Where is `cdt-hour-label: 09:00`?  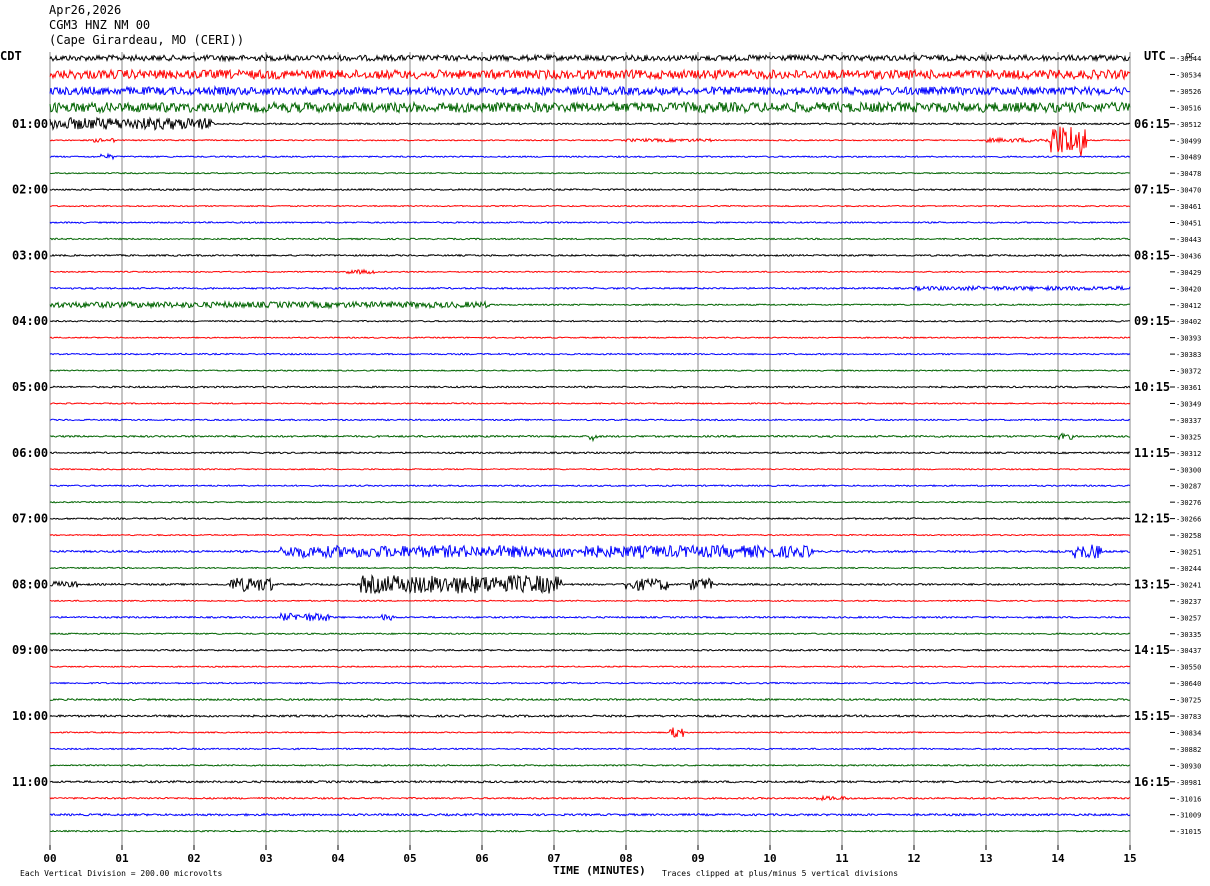
cdt-hour-label: 09:00 is located at coordinates (30, 650).